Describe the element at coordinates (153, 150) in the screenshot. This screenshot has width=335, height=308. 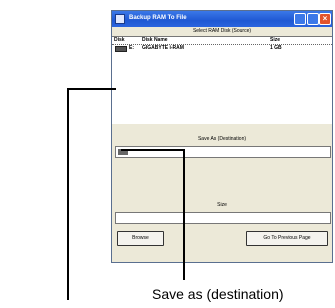
I see `callout-line-save-horizontal` at that location.